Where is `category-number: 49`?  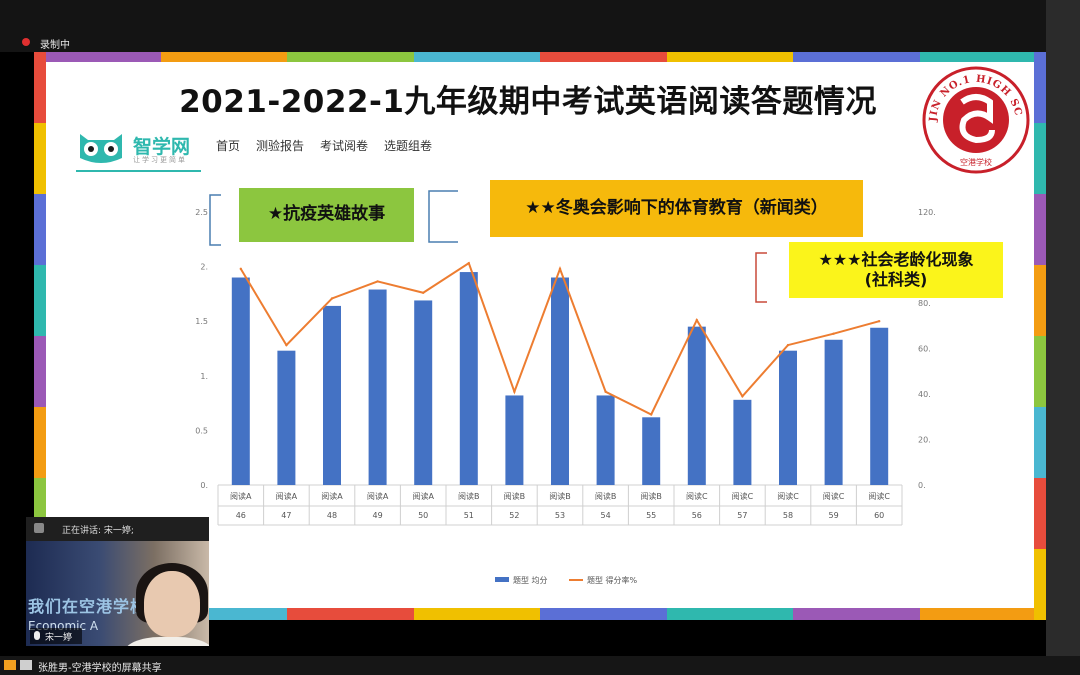
category-number: 49 is located at coordinates (378, 515).